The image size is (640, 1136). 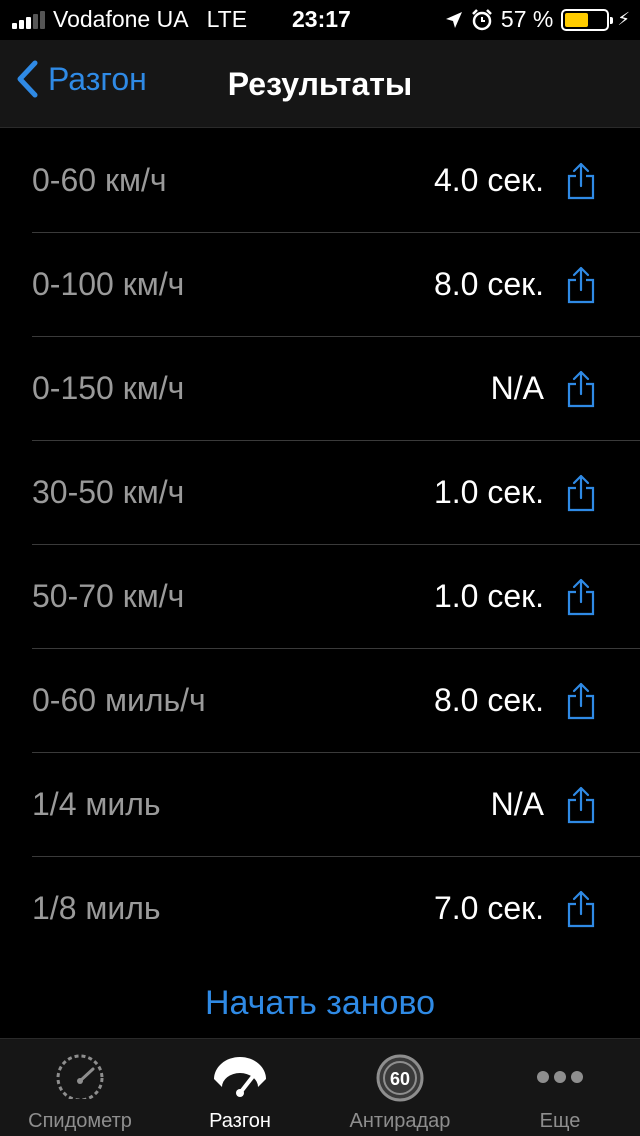 What do you see at coordinates (587, 19) in the screenshot?
I see `battery-icon` at bounding box center [587, 19].